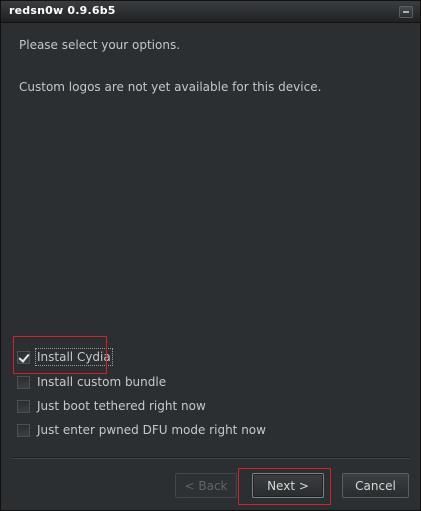 This screenshot has height=511, width=421. What do you see at coordinates (23, 430) in the screenshot?
I see `pwned-dfu-checkbox` at bounding box center [23, 430].